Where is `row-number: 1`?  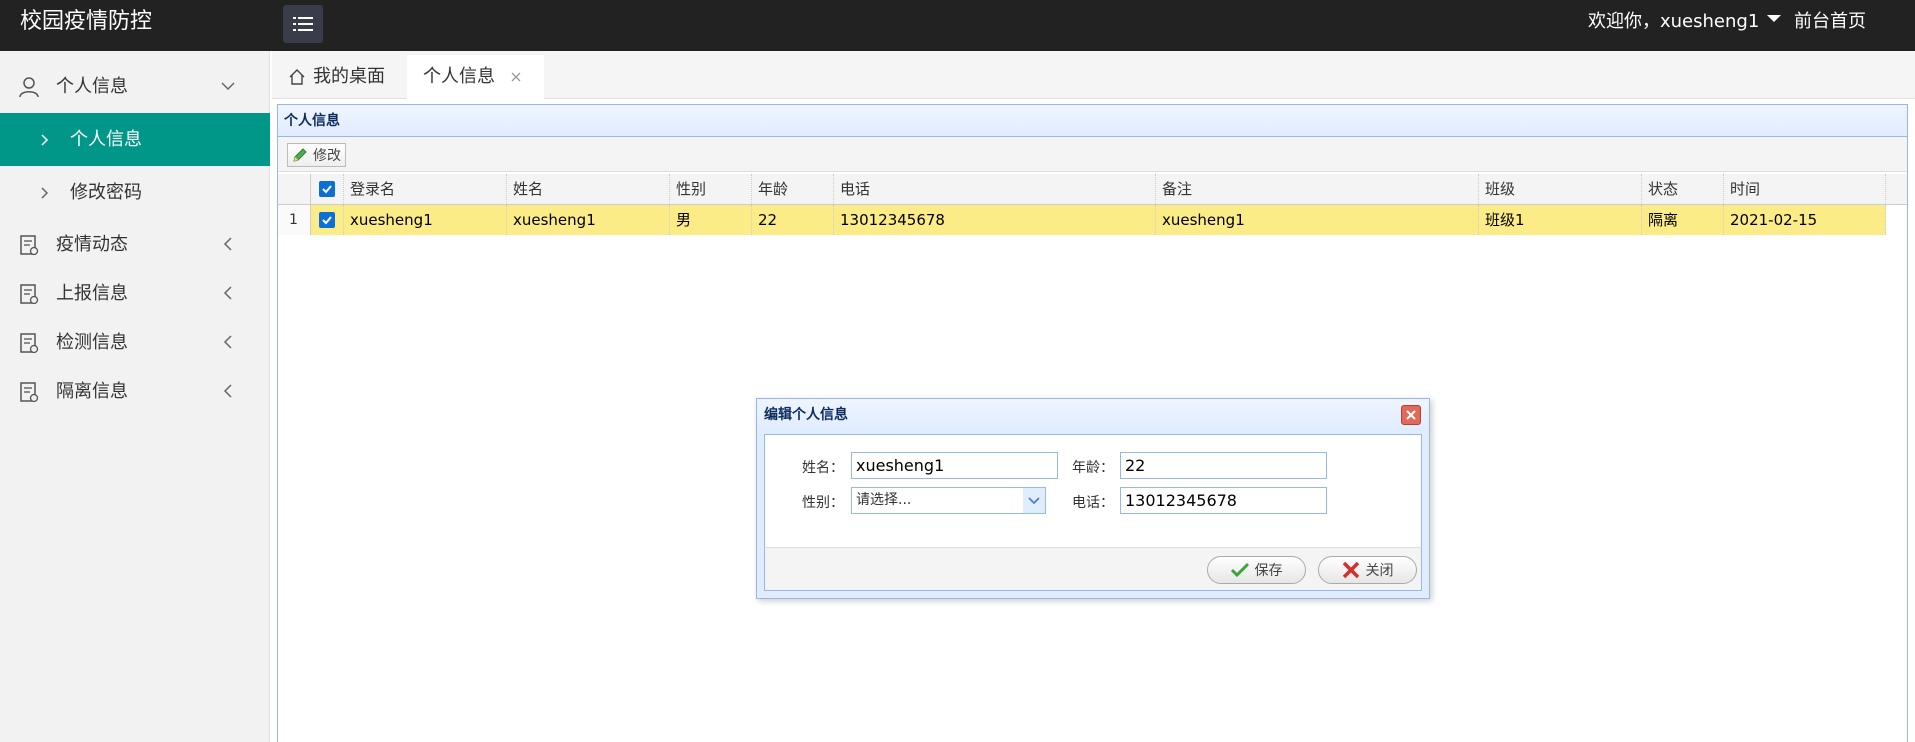
row-number: 1 is located at coordinates (294, 220).